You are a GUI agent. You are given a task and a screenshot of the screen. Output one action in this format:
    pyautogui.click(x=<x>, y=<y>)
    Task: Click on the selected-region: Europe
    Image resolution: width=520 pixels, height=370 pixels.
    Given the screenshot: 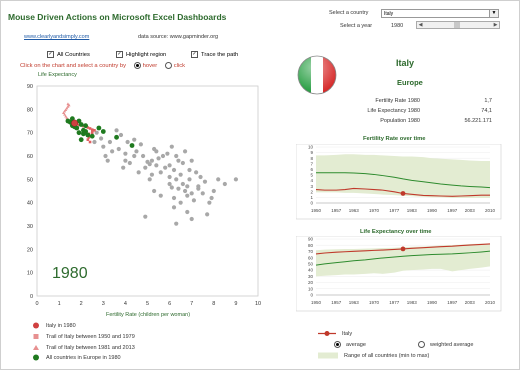 What is the action you would take?
    pyautogui.click(x=410, y=82)
    